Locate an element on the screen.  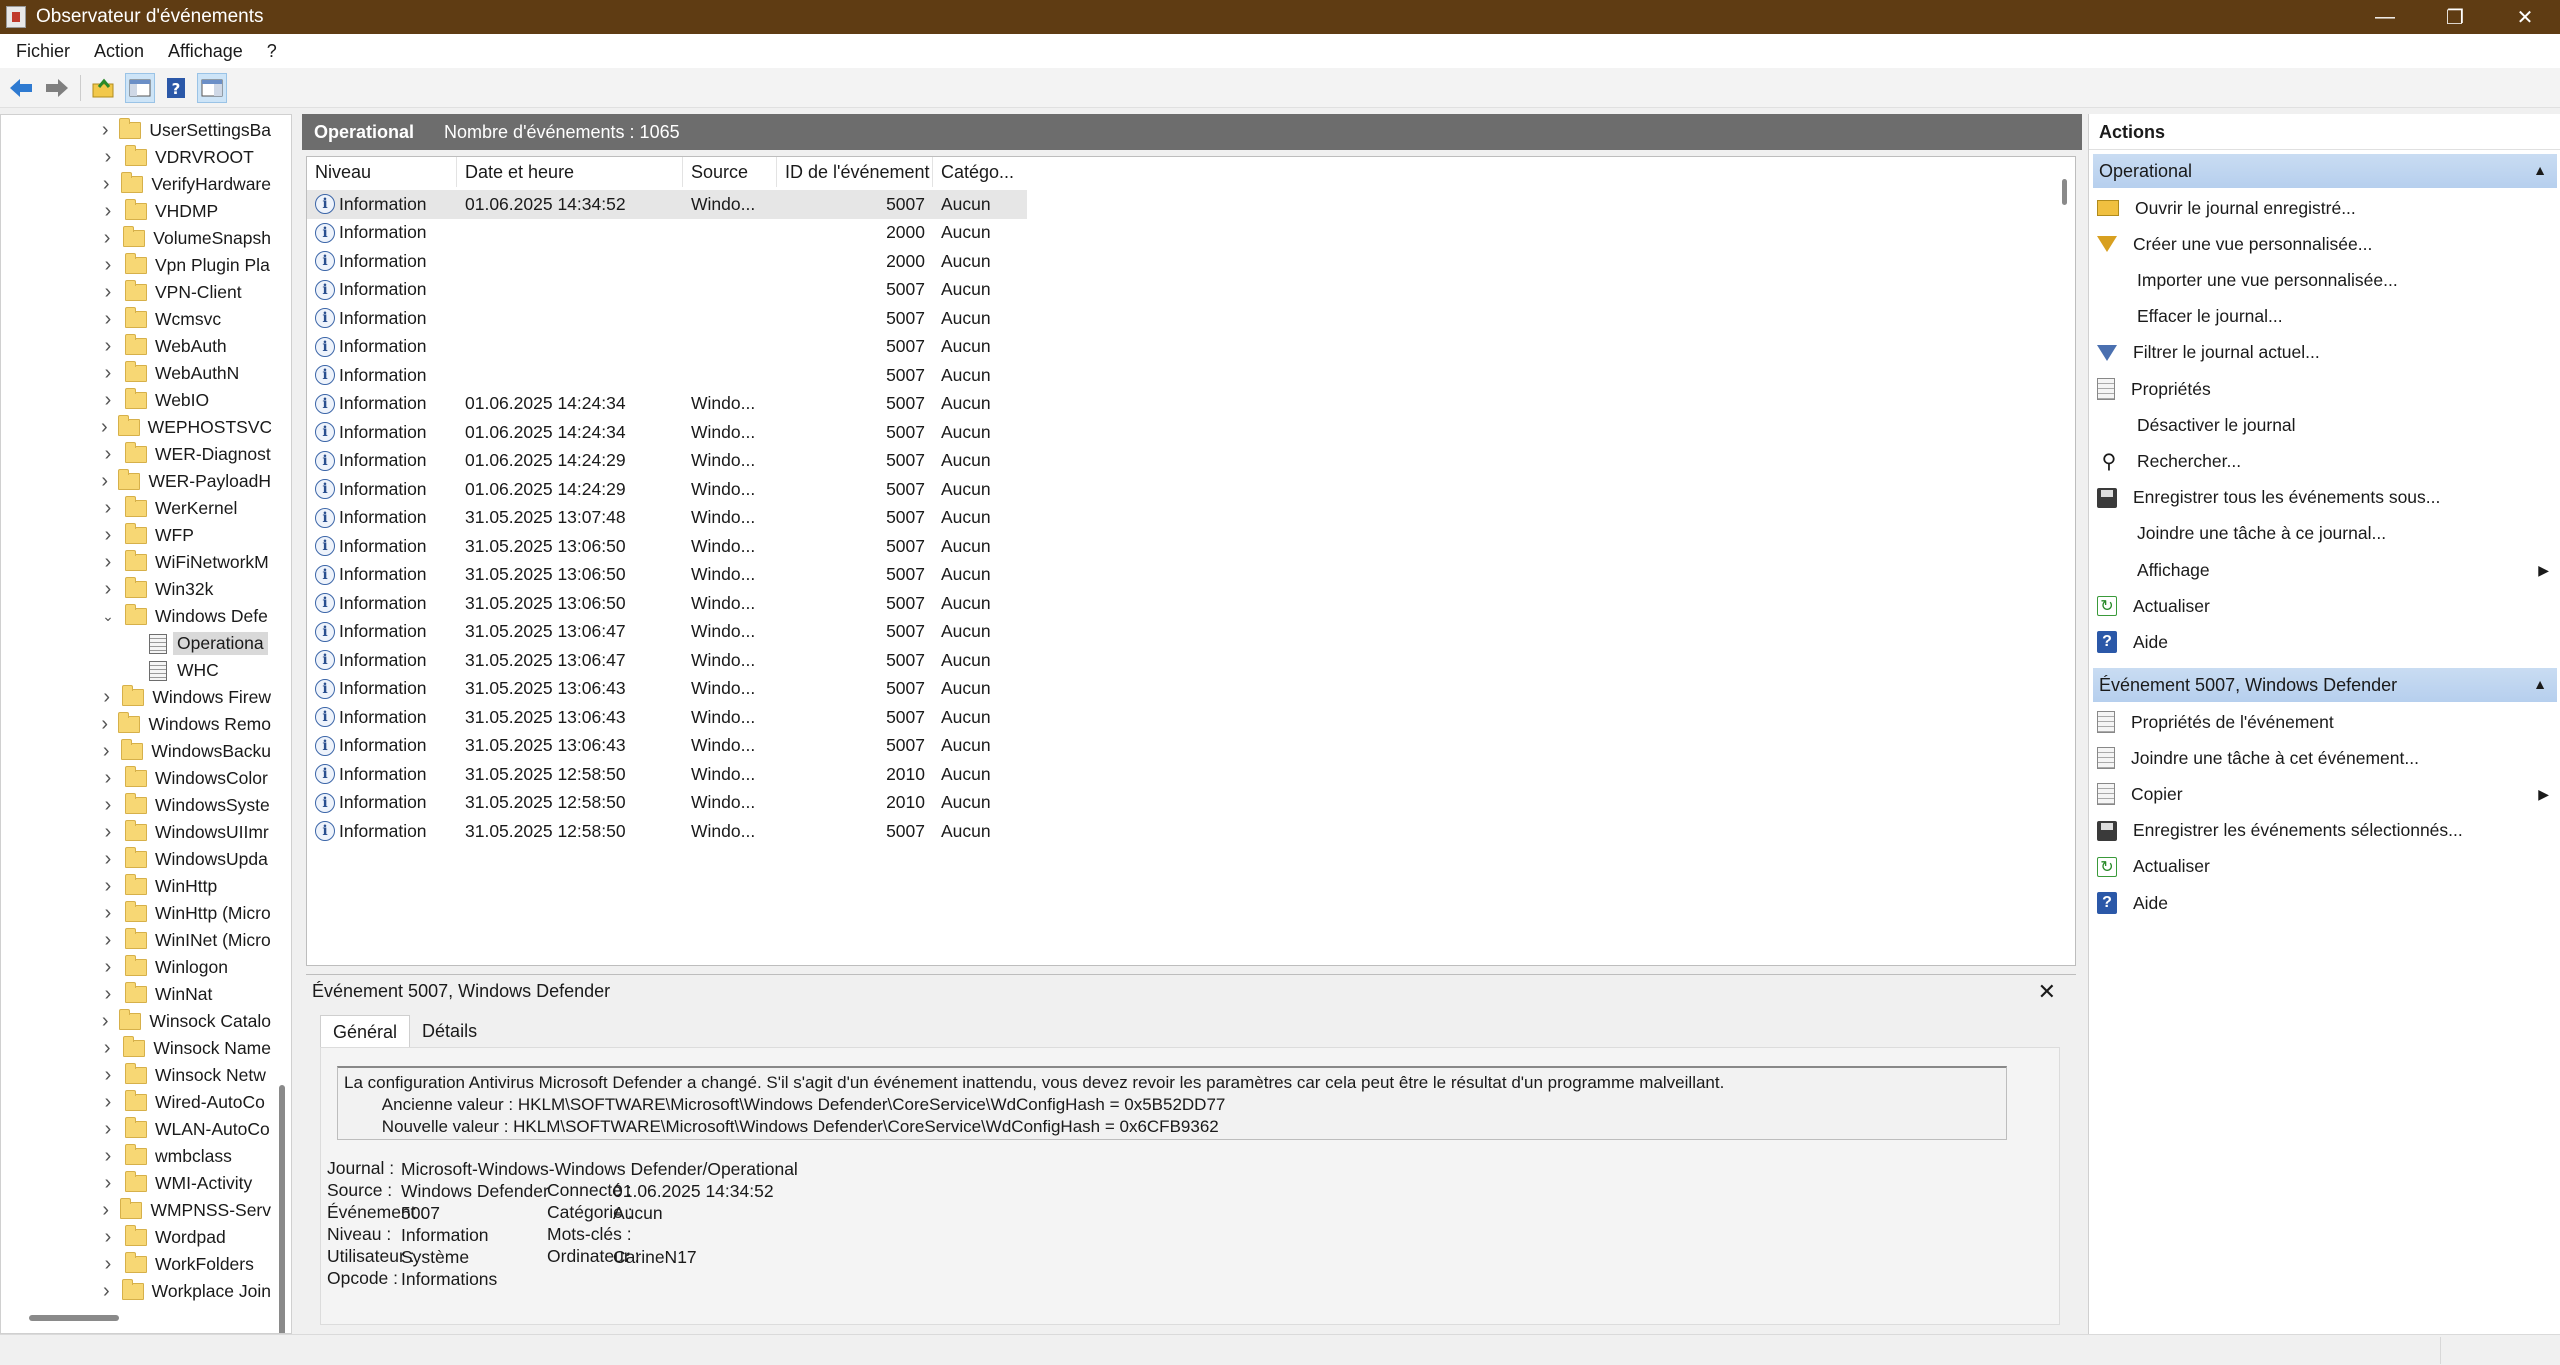
tree-log-node: WHC is located at coordinates (136, 670).